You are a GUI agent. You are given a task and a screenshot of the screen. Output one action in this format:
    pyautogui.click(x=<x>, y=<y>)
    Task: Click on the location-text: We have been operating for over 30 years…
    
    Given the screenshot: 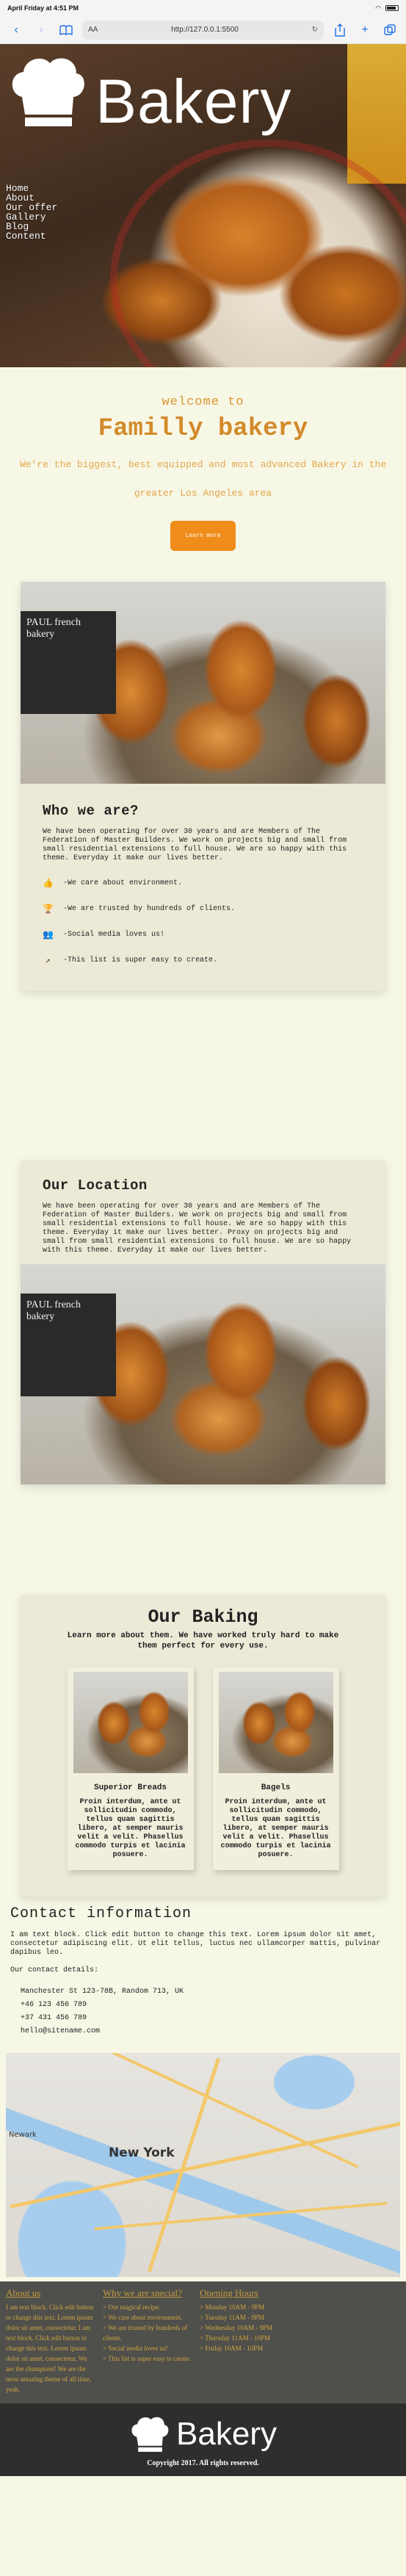 What is the action you would take?
    pyautogui.click(x=197, y=1228)
    